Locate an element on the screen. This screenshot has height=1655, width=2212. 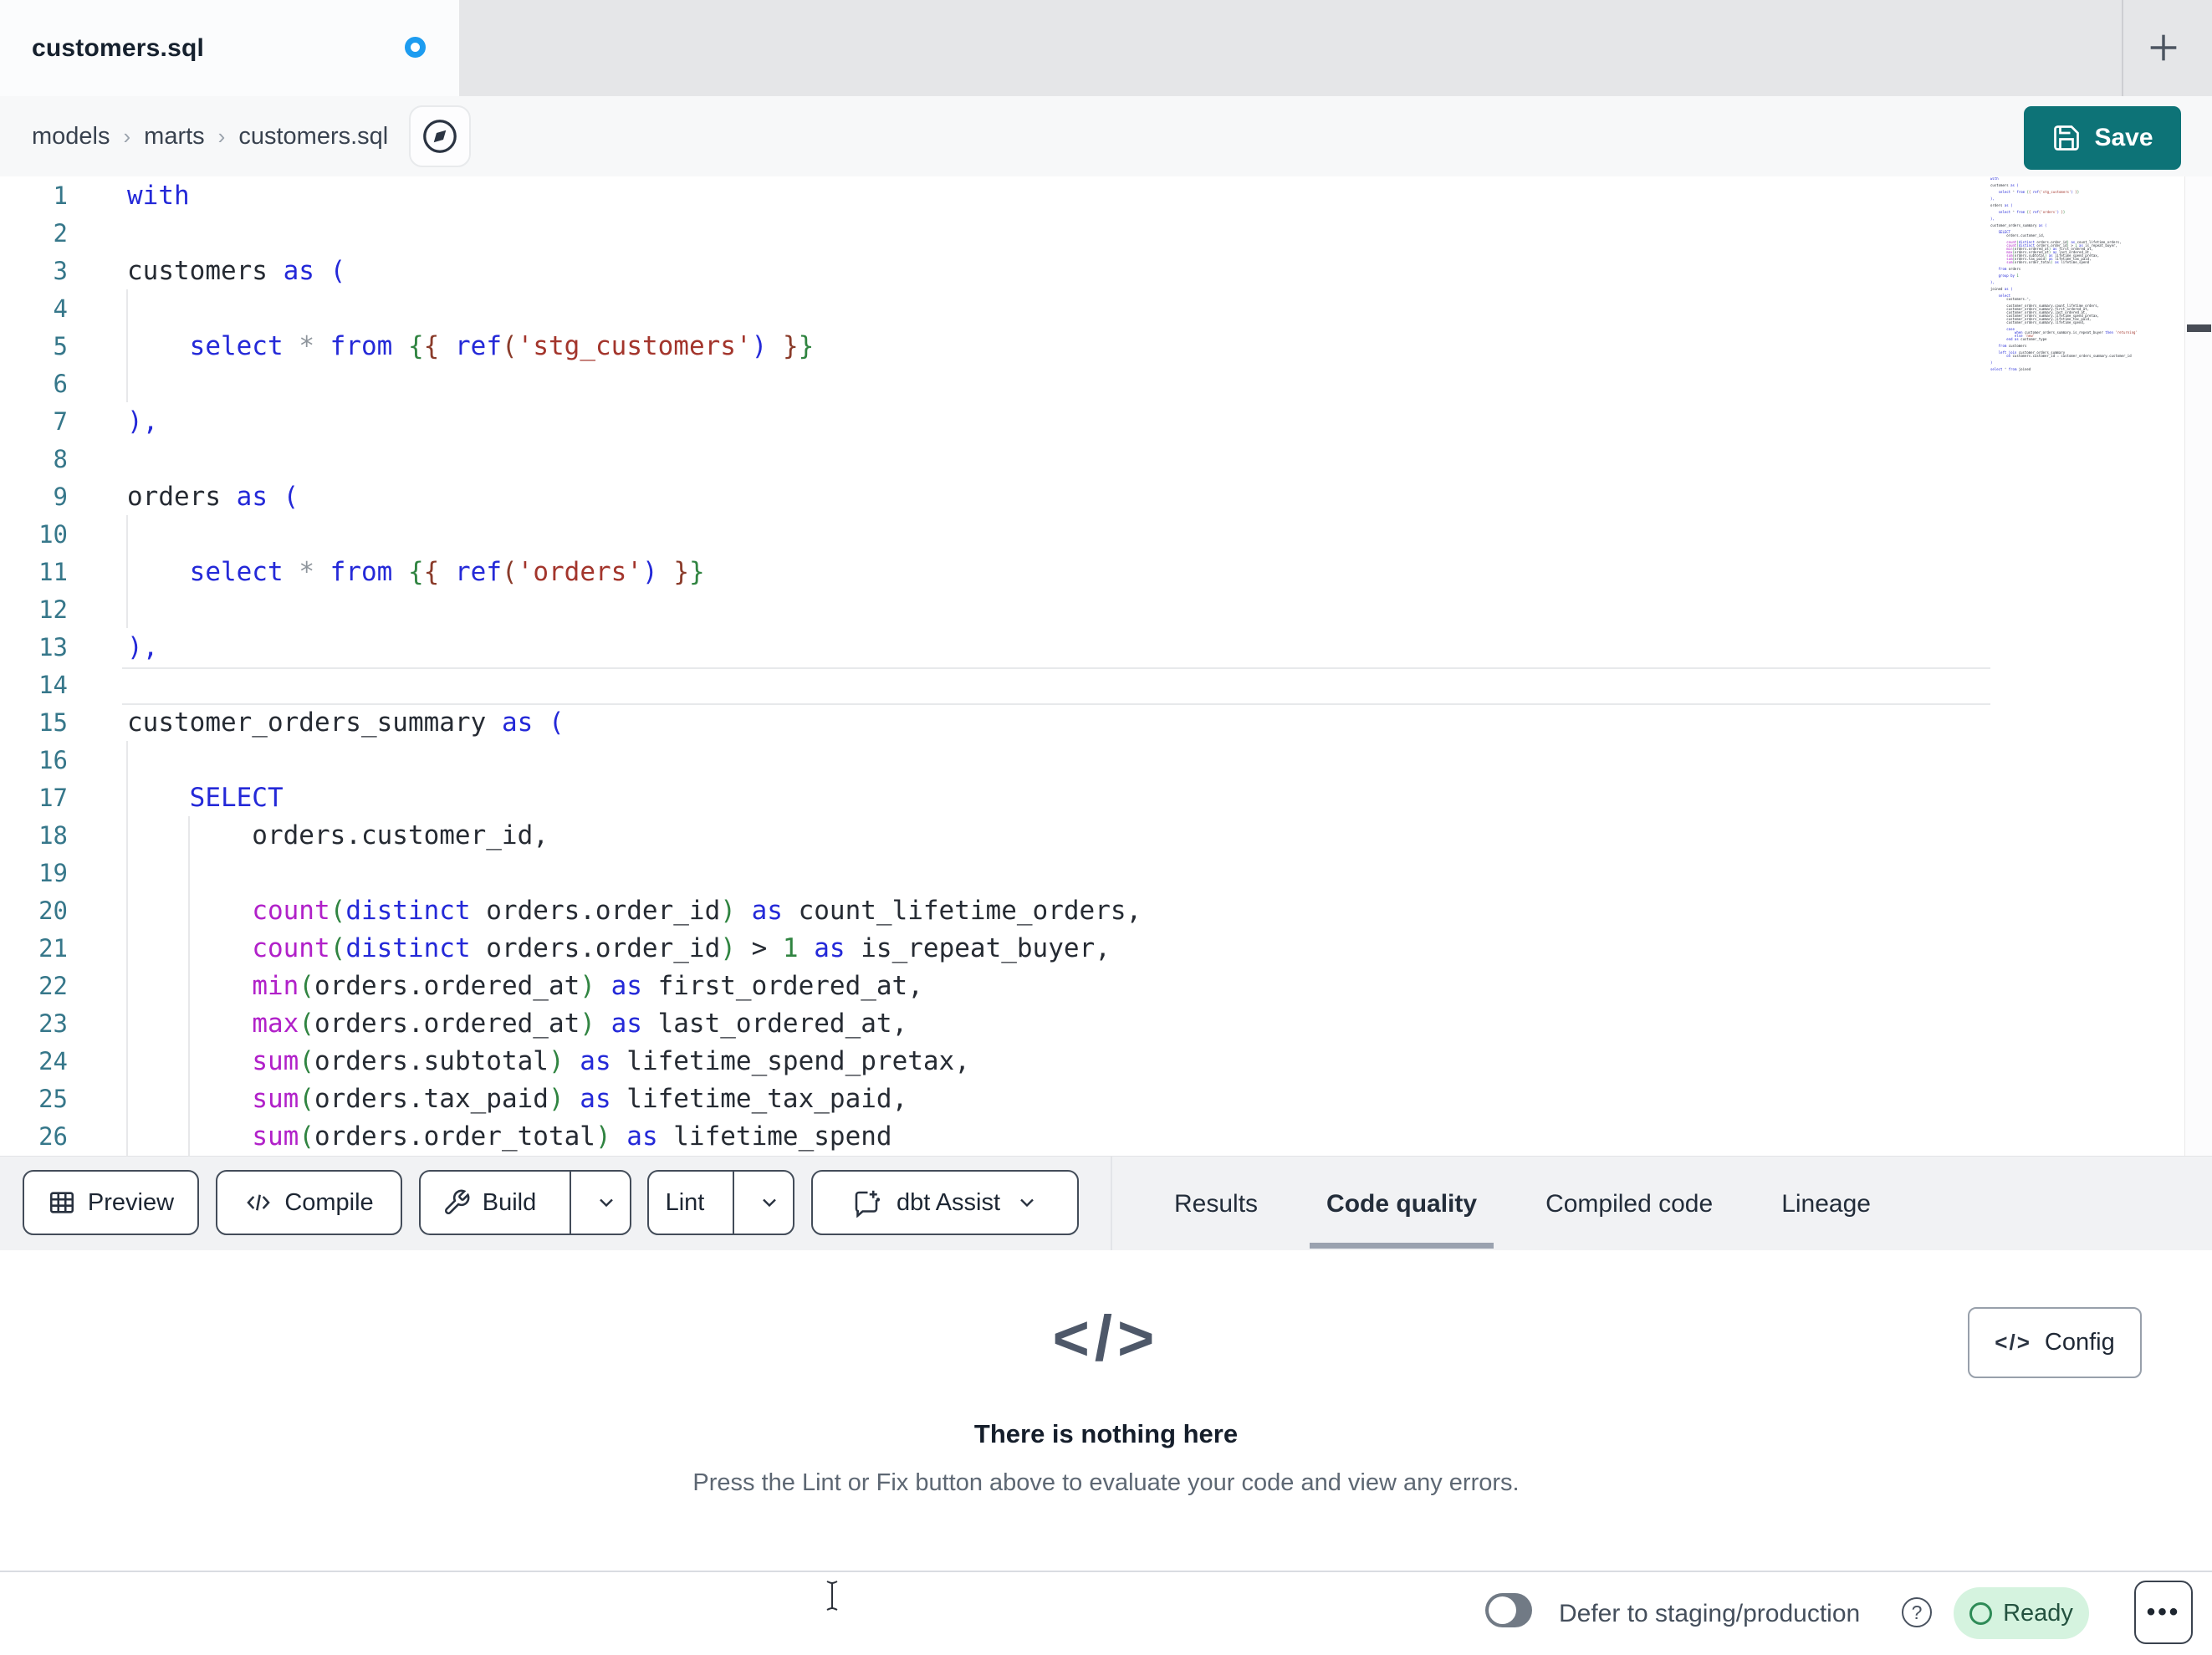
status-badge: Ready is located at coordinates (2022, 1613).